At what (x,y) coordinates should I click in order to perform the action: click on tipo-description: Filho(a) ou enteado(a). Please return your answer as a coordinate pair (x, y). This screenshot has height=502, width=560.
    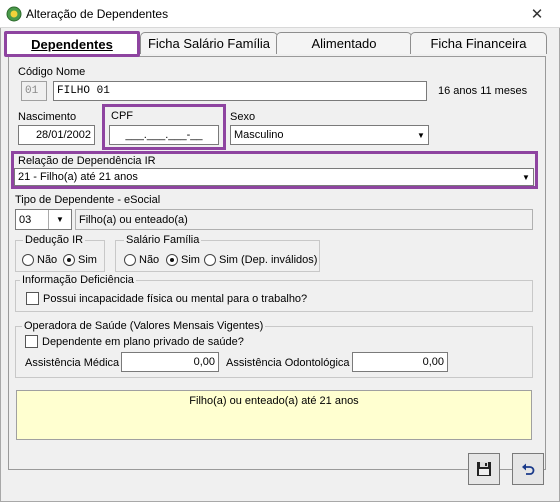
    Looking at the image, I should click on (304, 219).